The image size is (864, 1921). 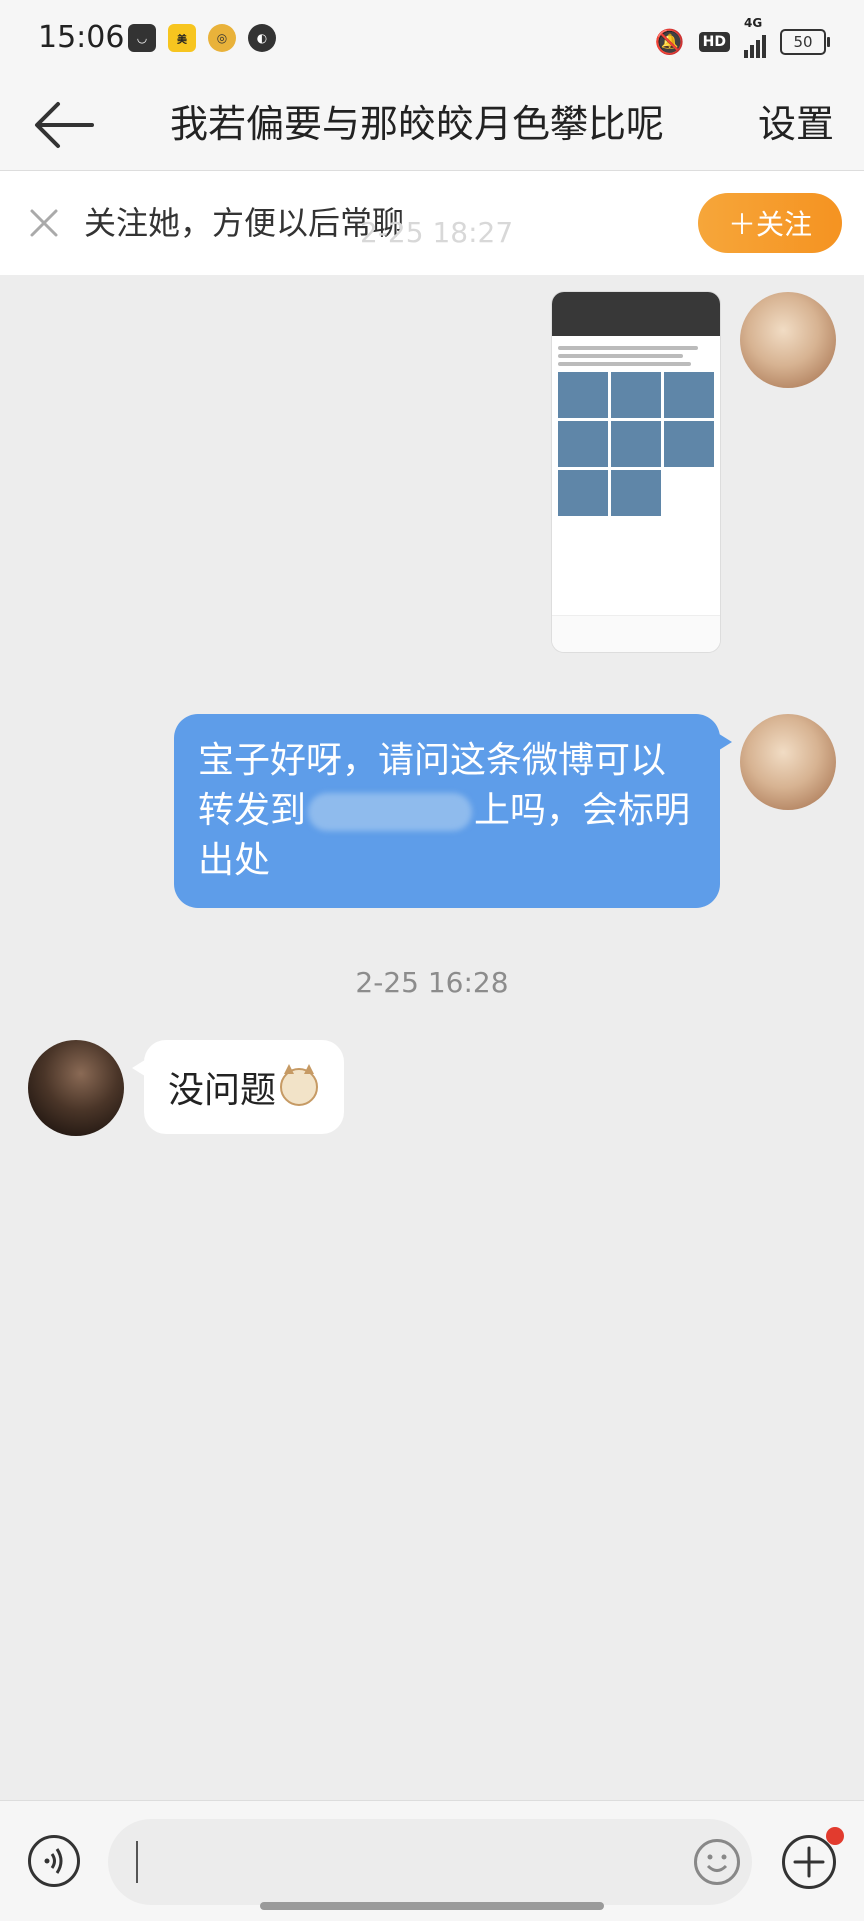 I want to click on redacted-text, so click(x=390, y=812).